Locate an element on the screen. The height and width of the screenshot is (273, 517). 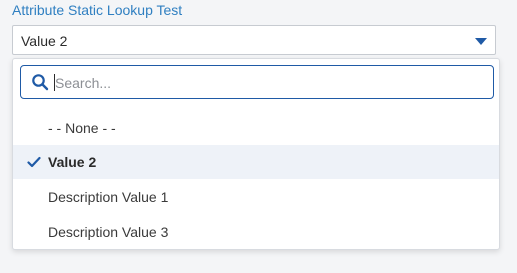
option-none: - - None - - is located at coordinates (256, 128).